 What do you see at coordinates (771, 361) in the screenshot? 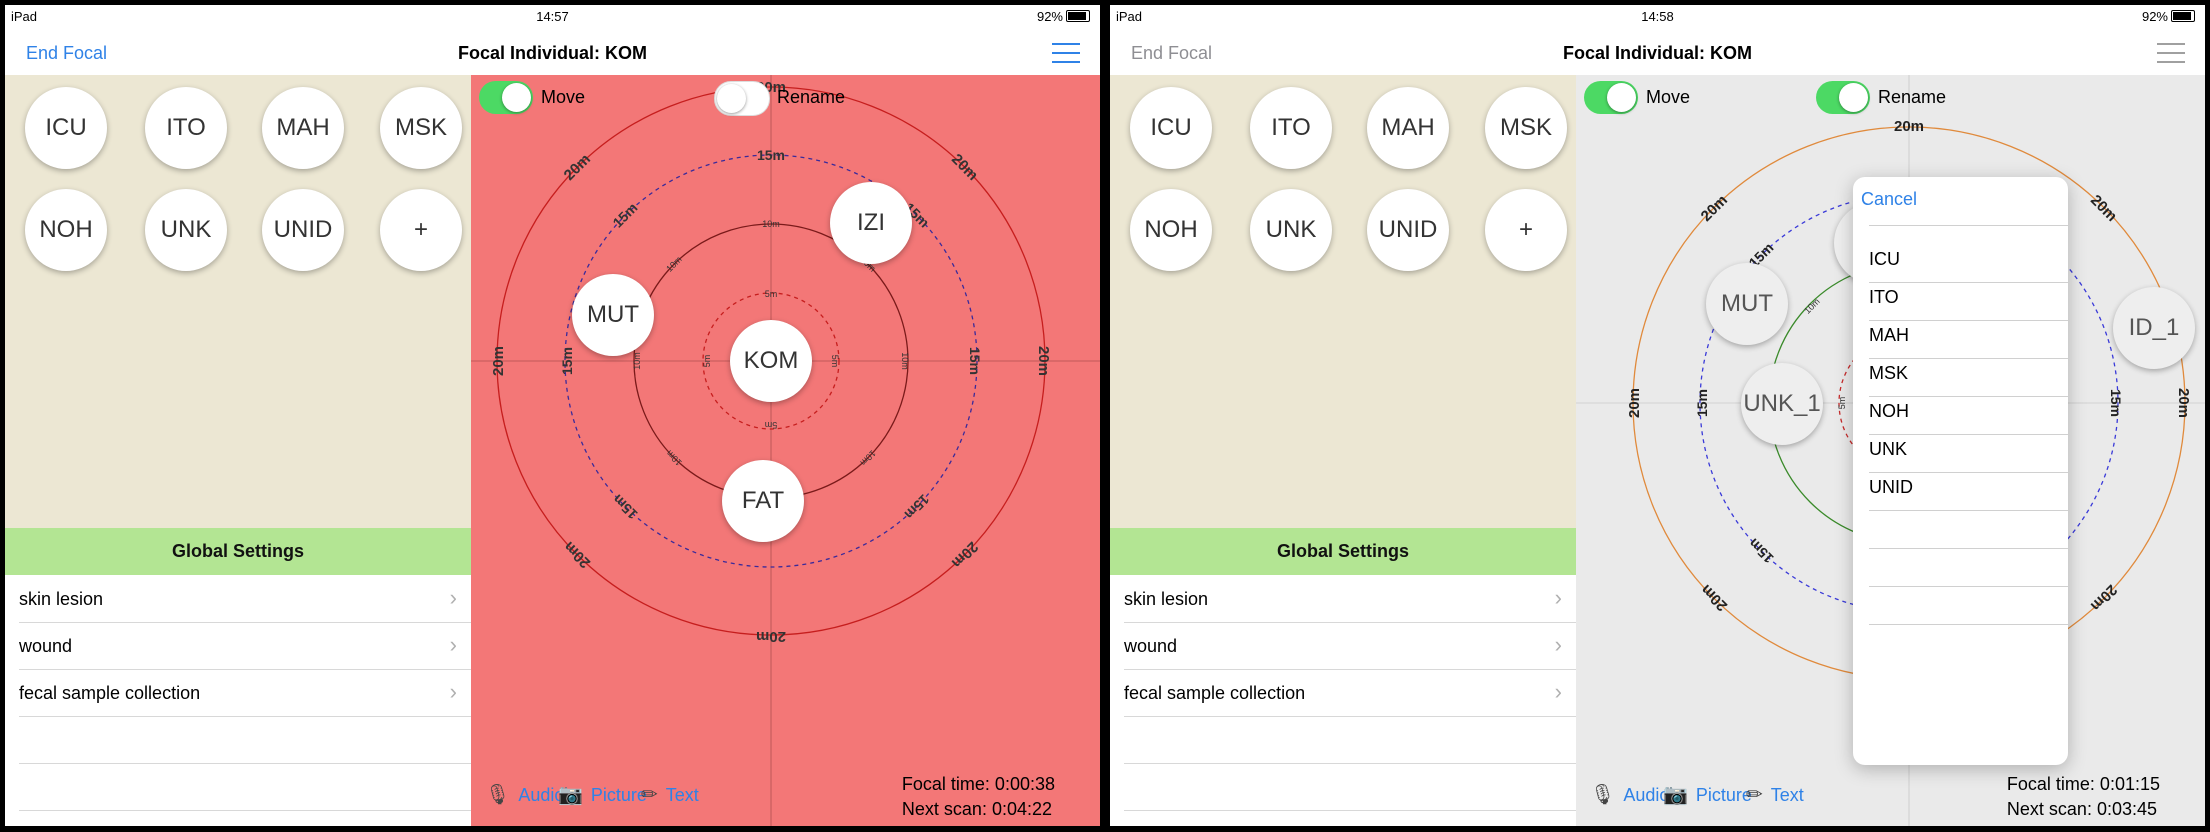
I see `focal-individual-marker: KOM` at bounding box center [771, 361].